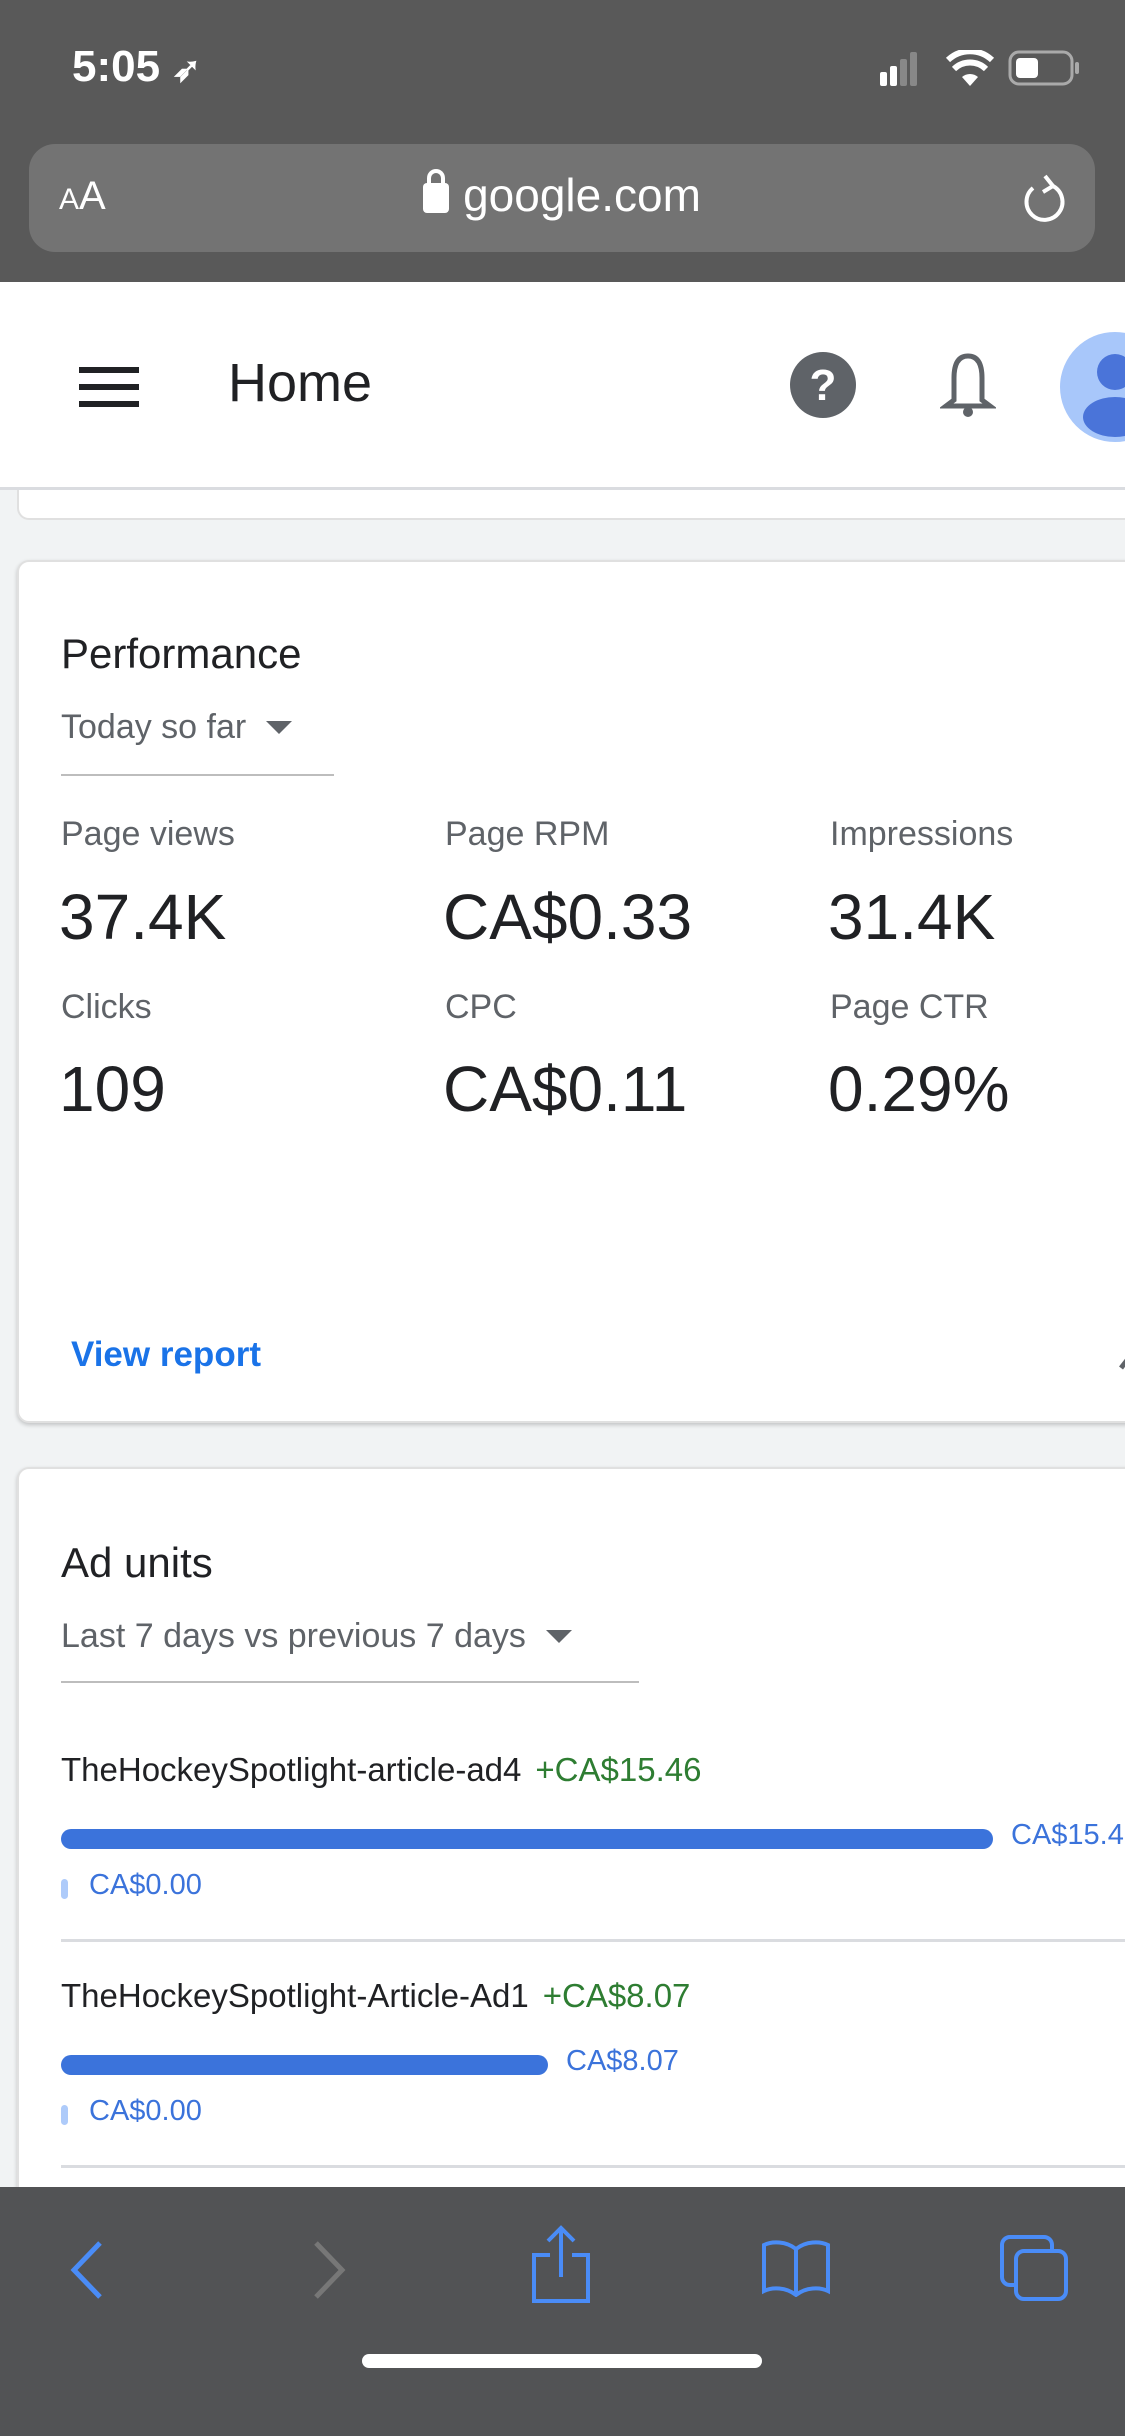 This screenshot has width=1125, height=2436. I want to click on battery-icon, so click(1043, 68).